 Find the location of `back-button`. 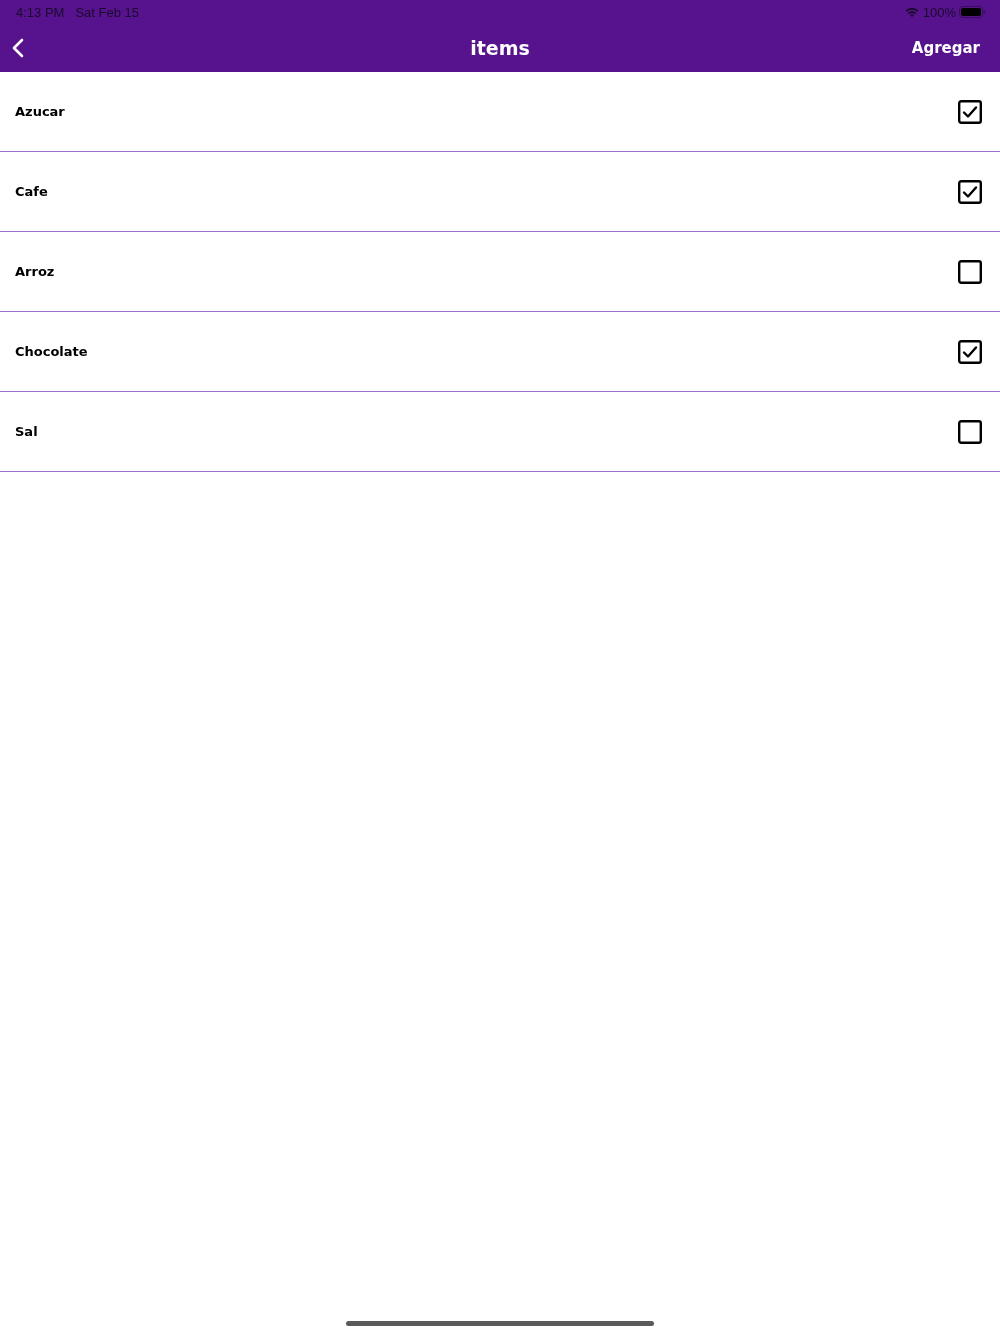

back-button is located at coordinates (18, 48).